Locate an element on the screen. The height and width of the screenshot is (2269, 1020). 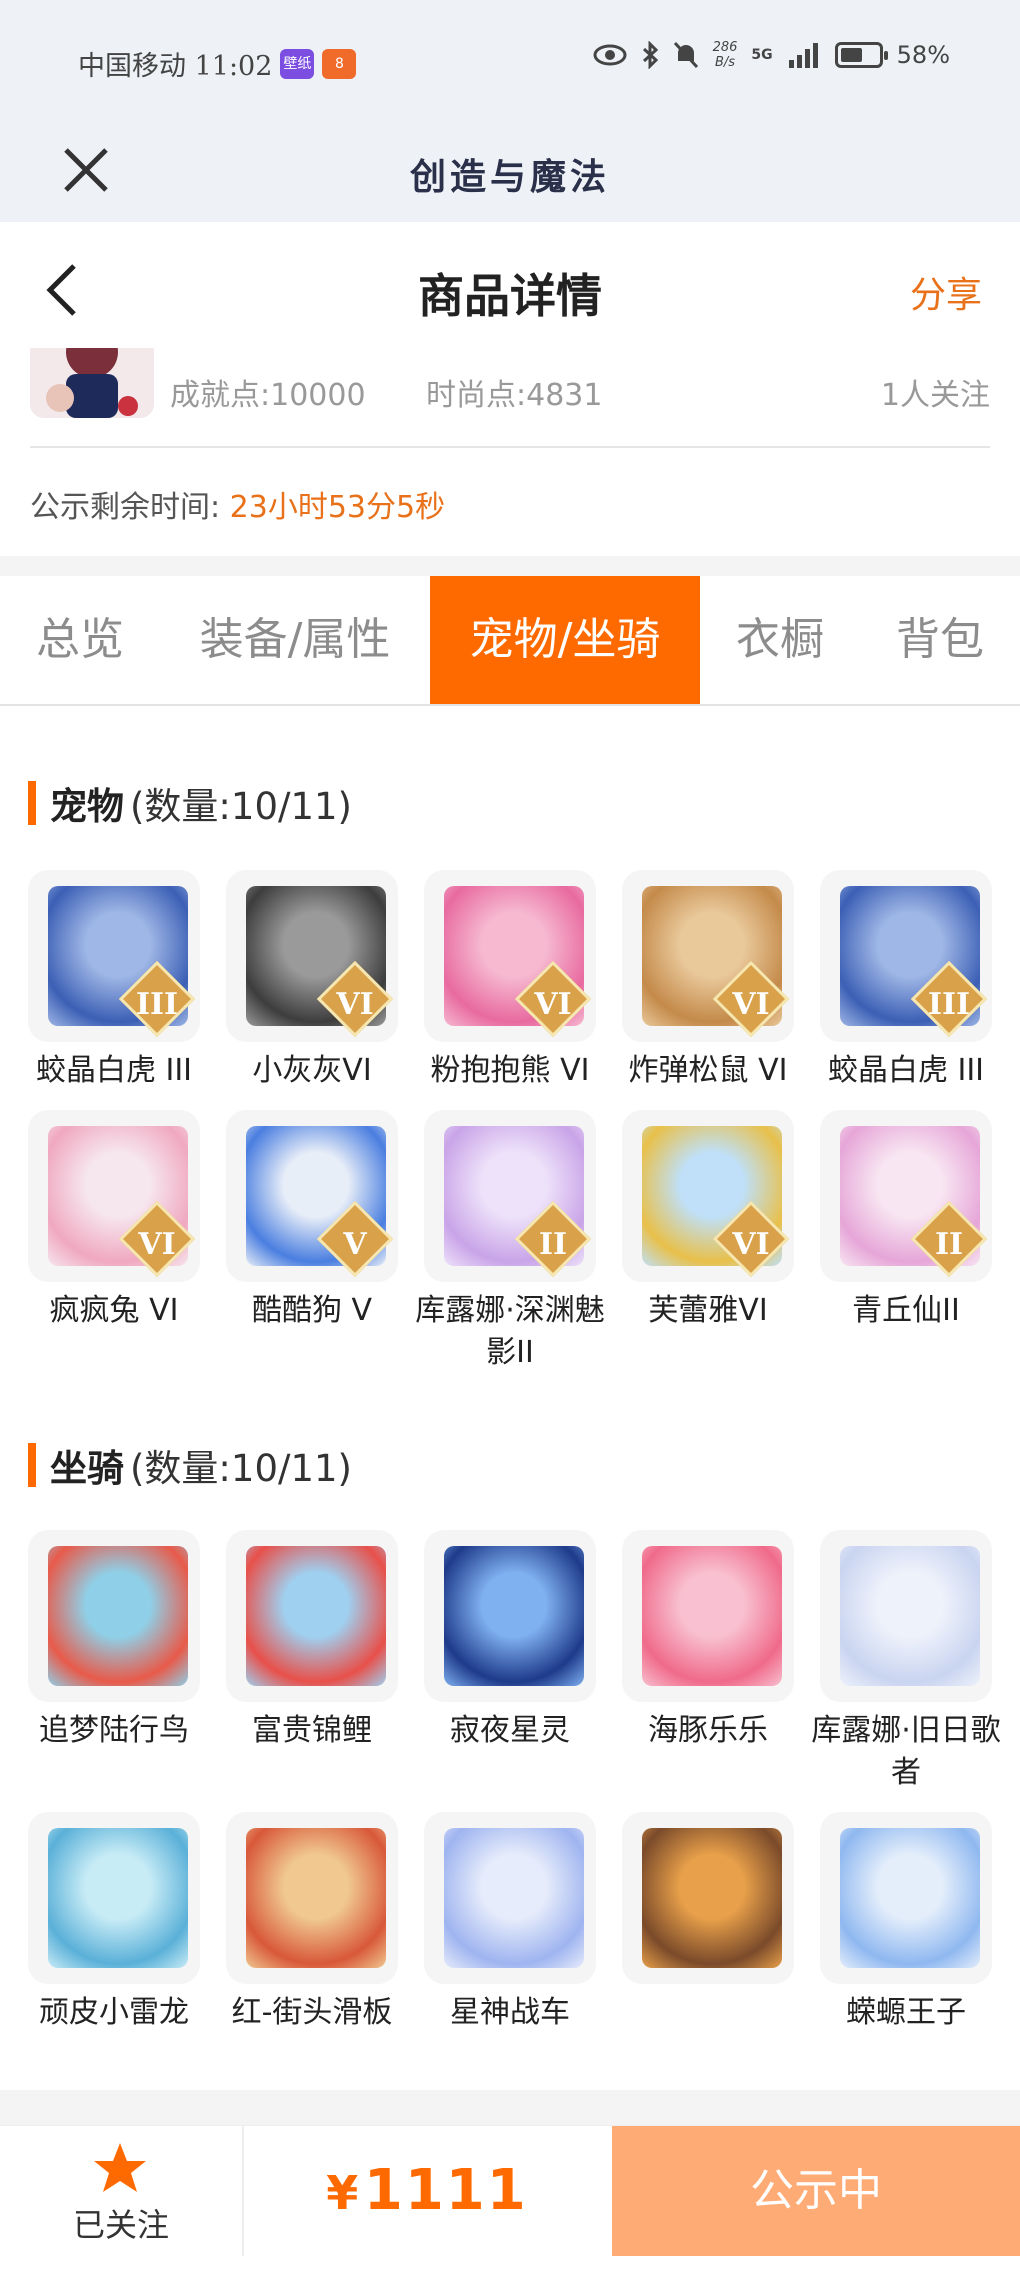
grade-text: V is located at coordinates (355, 1244).